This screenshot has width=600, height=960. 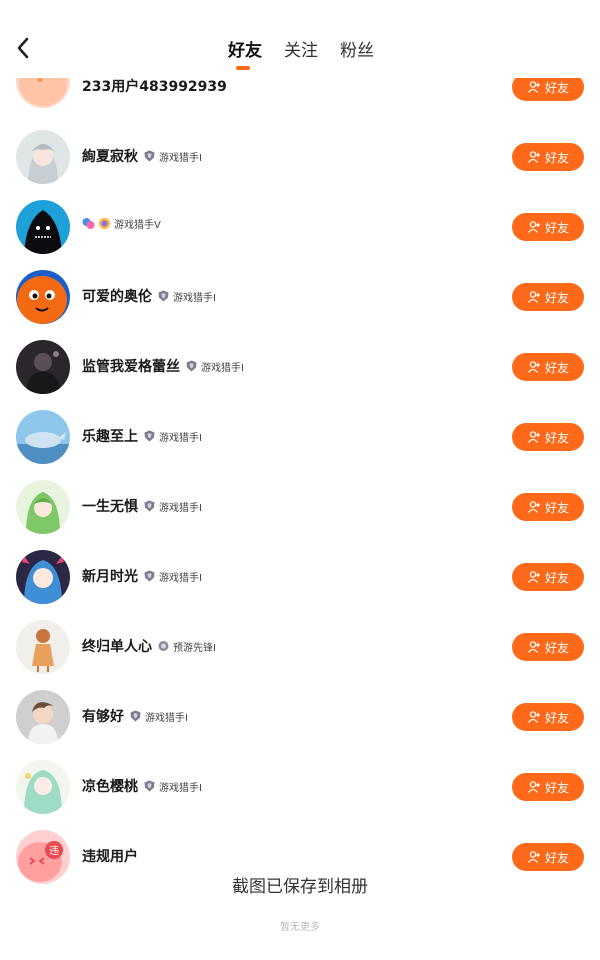 What do you see at coordinates (54, 851) in the screenshot?
I see `violation-mark: 违` at bounding box center [54, 851].